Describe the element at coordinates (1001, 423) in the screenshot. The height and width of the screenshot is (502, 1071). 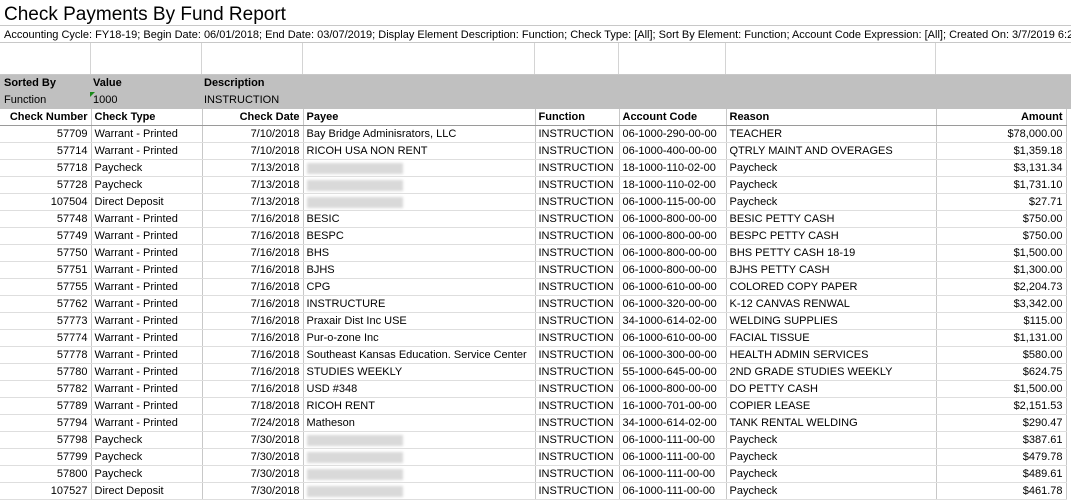
I see `amount-cell: $290.47` at that location.